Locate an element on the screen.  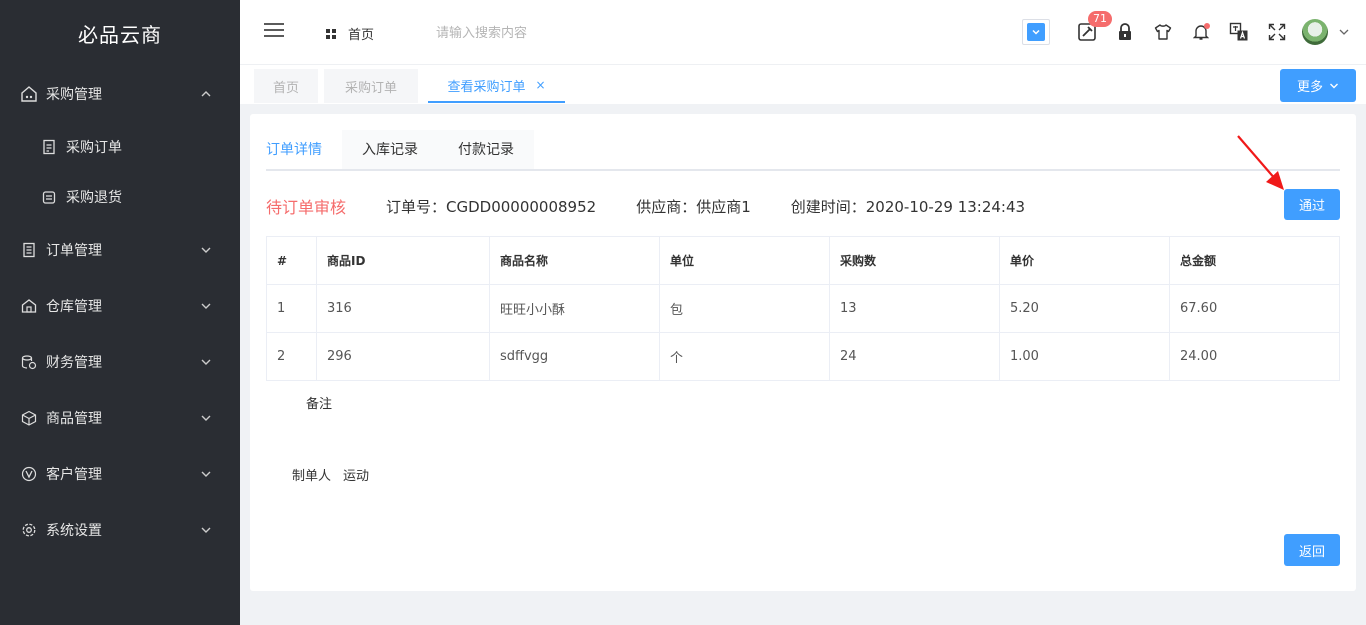
subtab-payment-records: 付款记录 is located at coordinates (486, 150).